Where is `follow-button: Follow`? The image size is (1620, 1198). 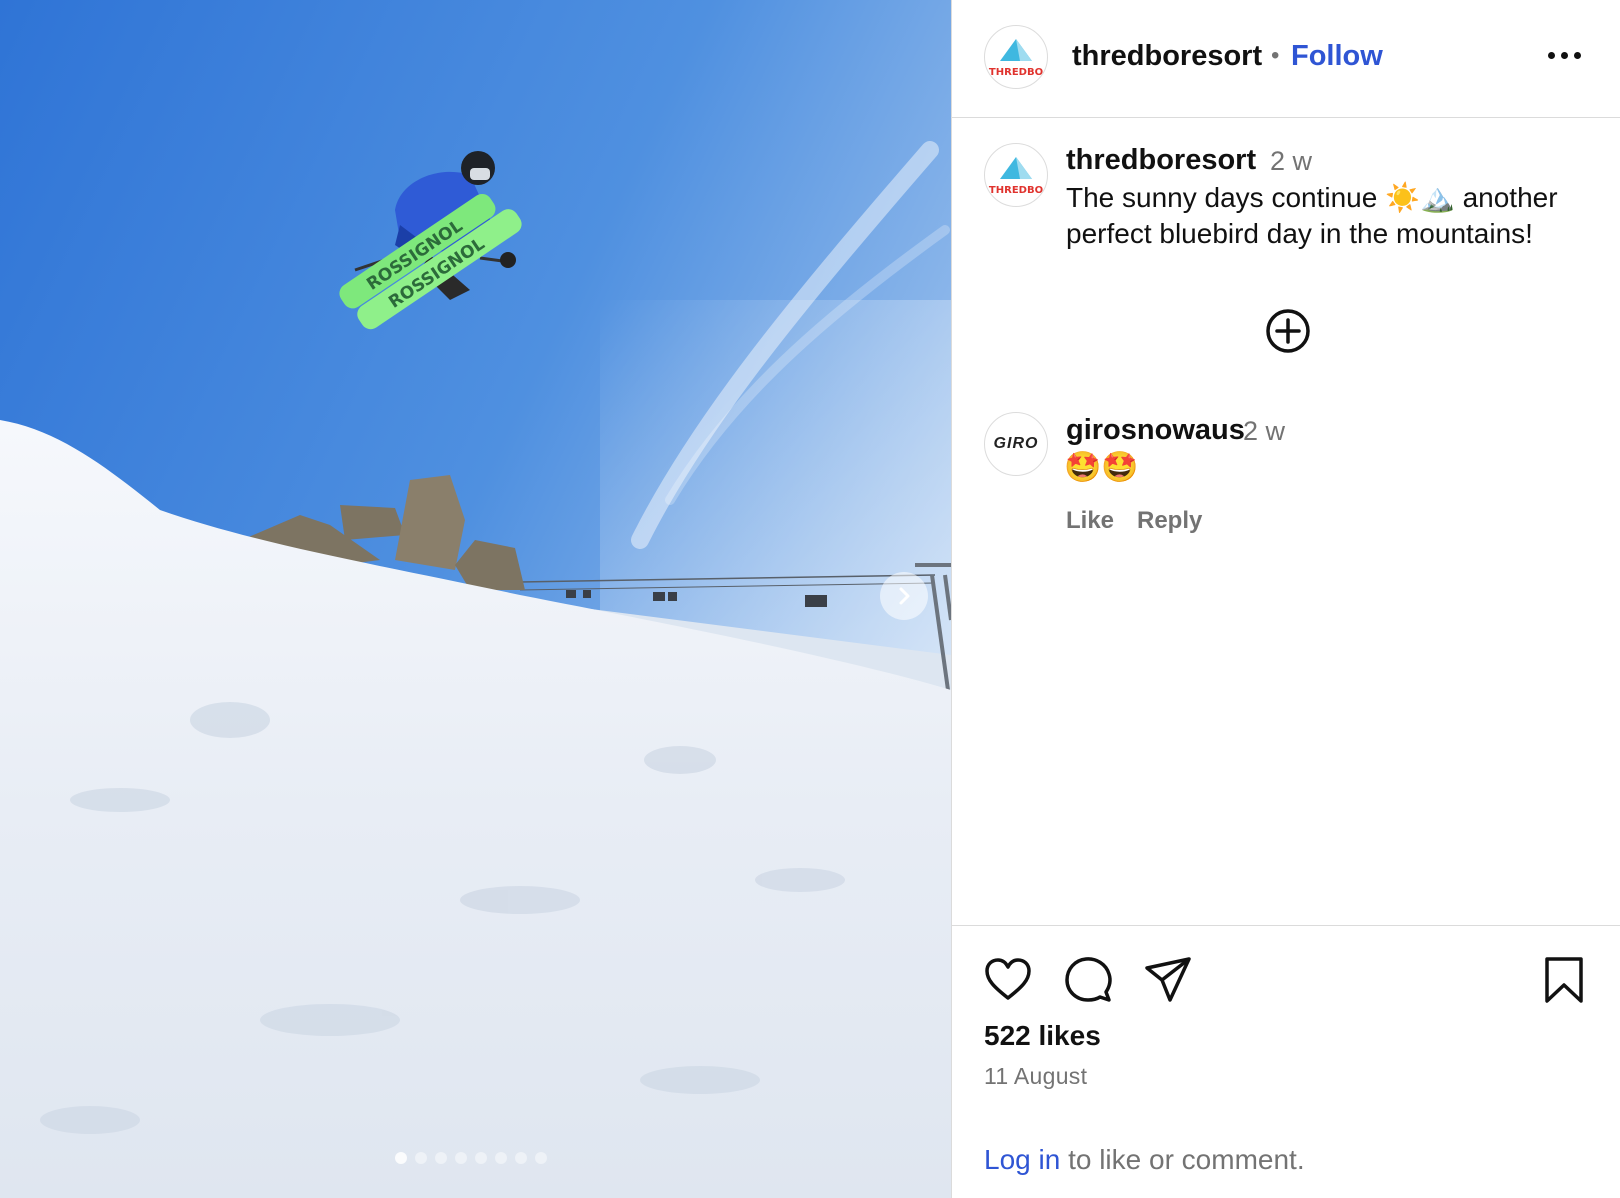
follow-button: Follow is located at coordinates (1337, 56).